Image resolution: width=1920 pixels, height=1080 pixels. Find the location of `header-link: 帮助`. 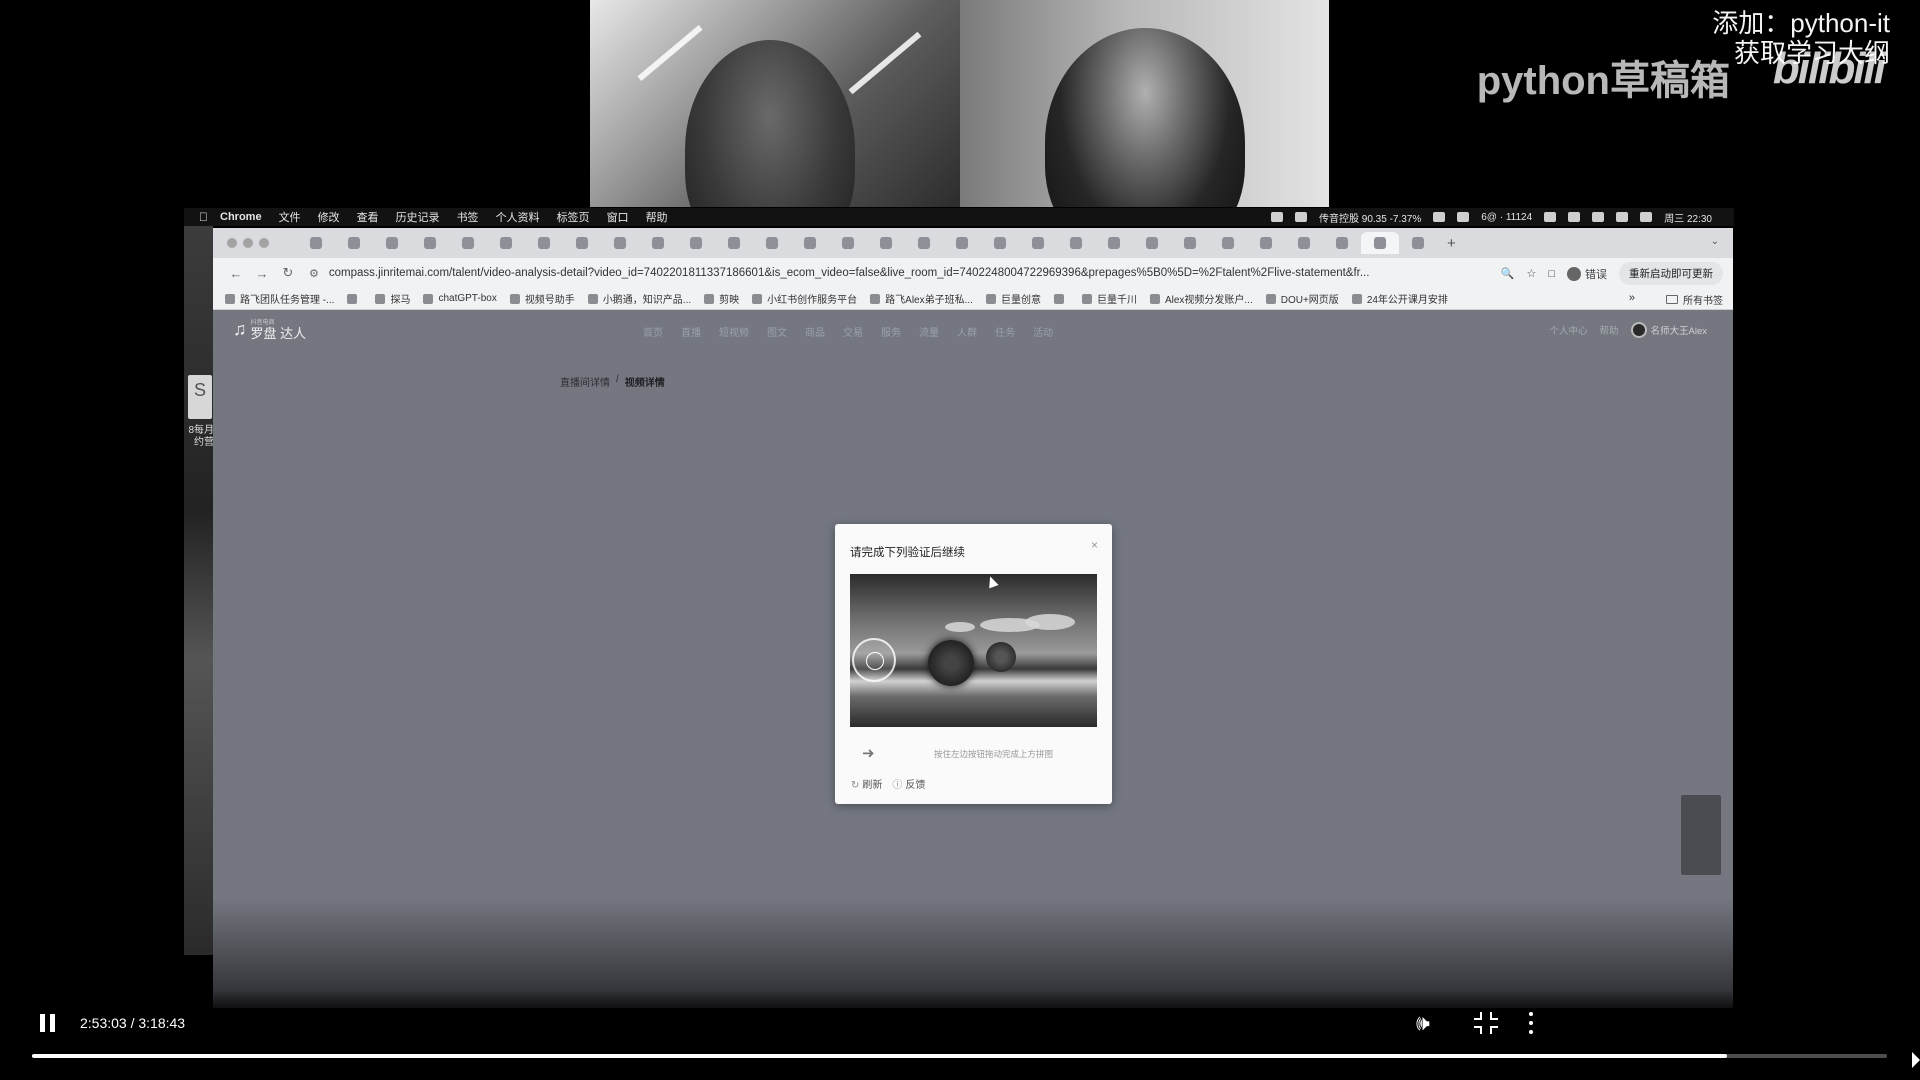

header-link: 帮助 is located at coordinates (1609, 330).